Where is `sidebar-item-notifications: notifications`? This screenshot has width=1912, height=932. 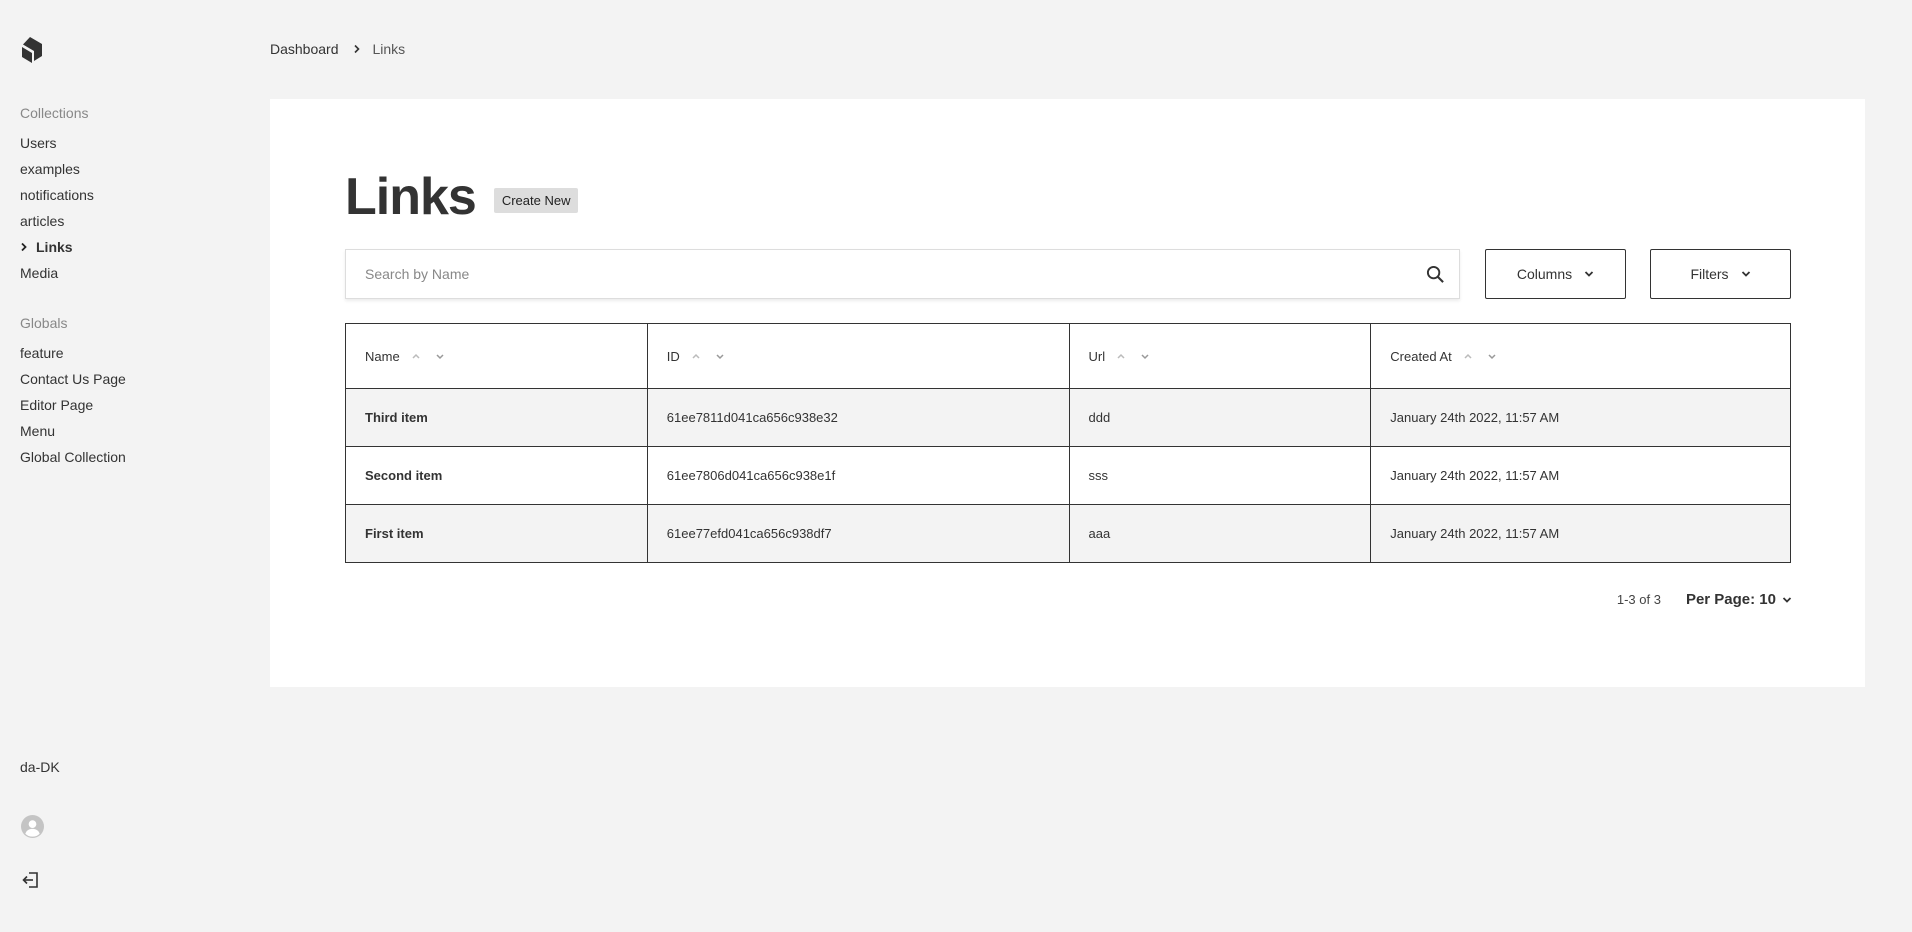
sidebar-item-notifications: notifications is located at coordinates (57, 200).